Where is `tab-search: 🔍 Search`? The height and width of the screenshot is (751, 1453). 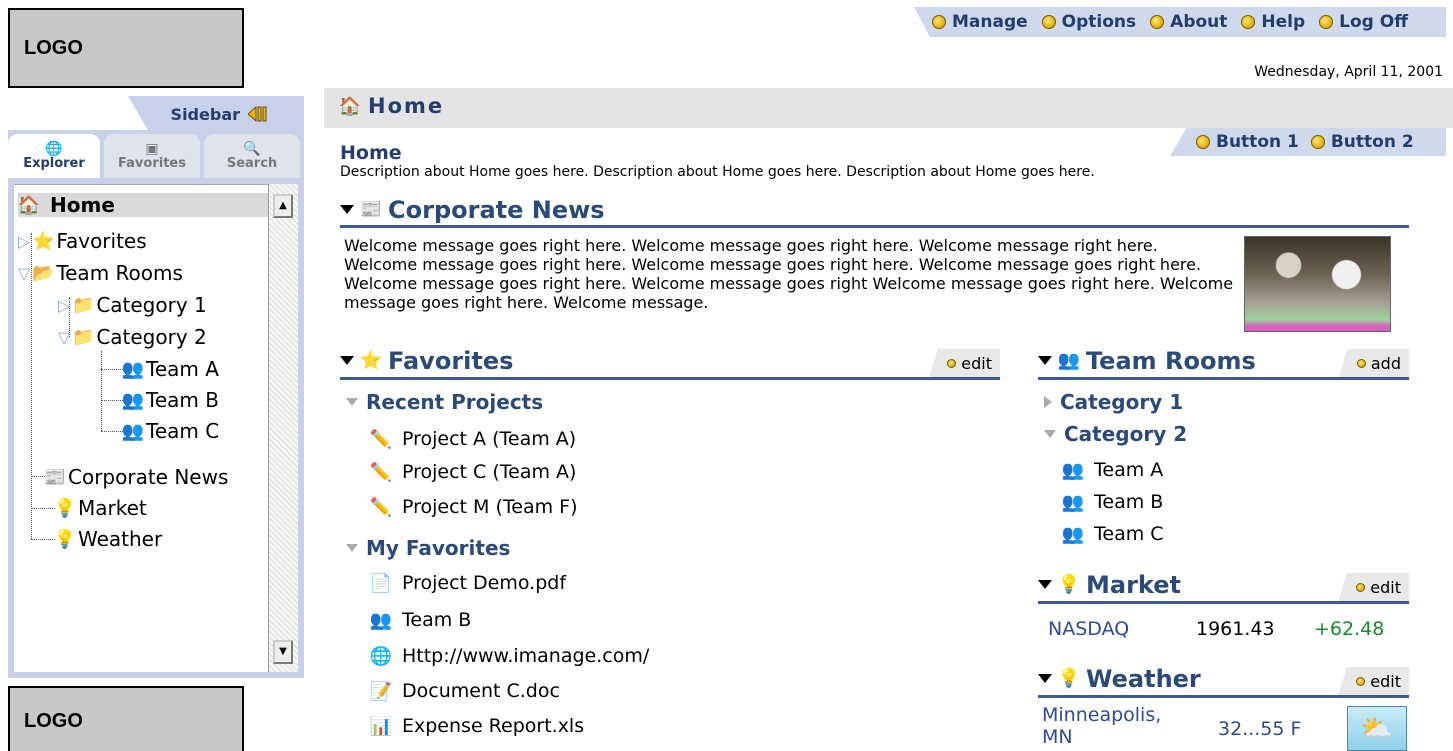 tab-search: 🔍 Search is located at coordinates (252, 156).